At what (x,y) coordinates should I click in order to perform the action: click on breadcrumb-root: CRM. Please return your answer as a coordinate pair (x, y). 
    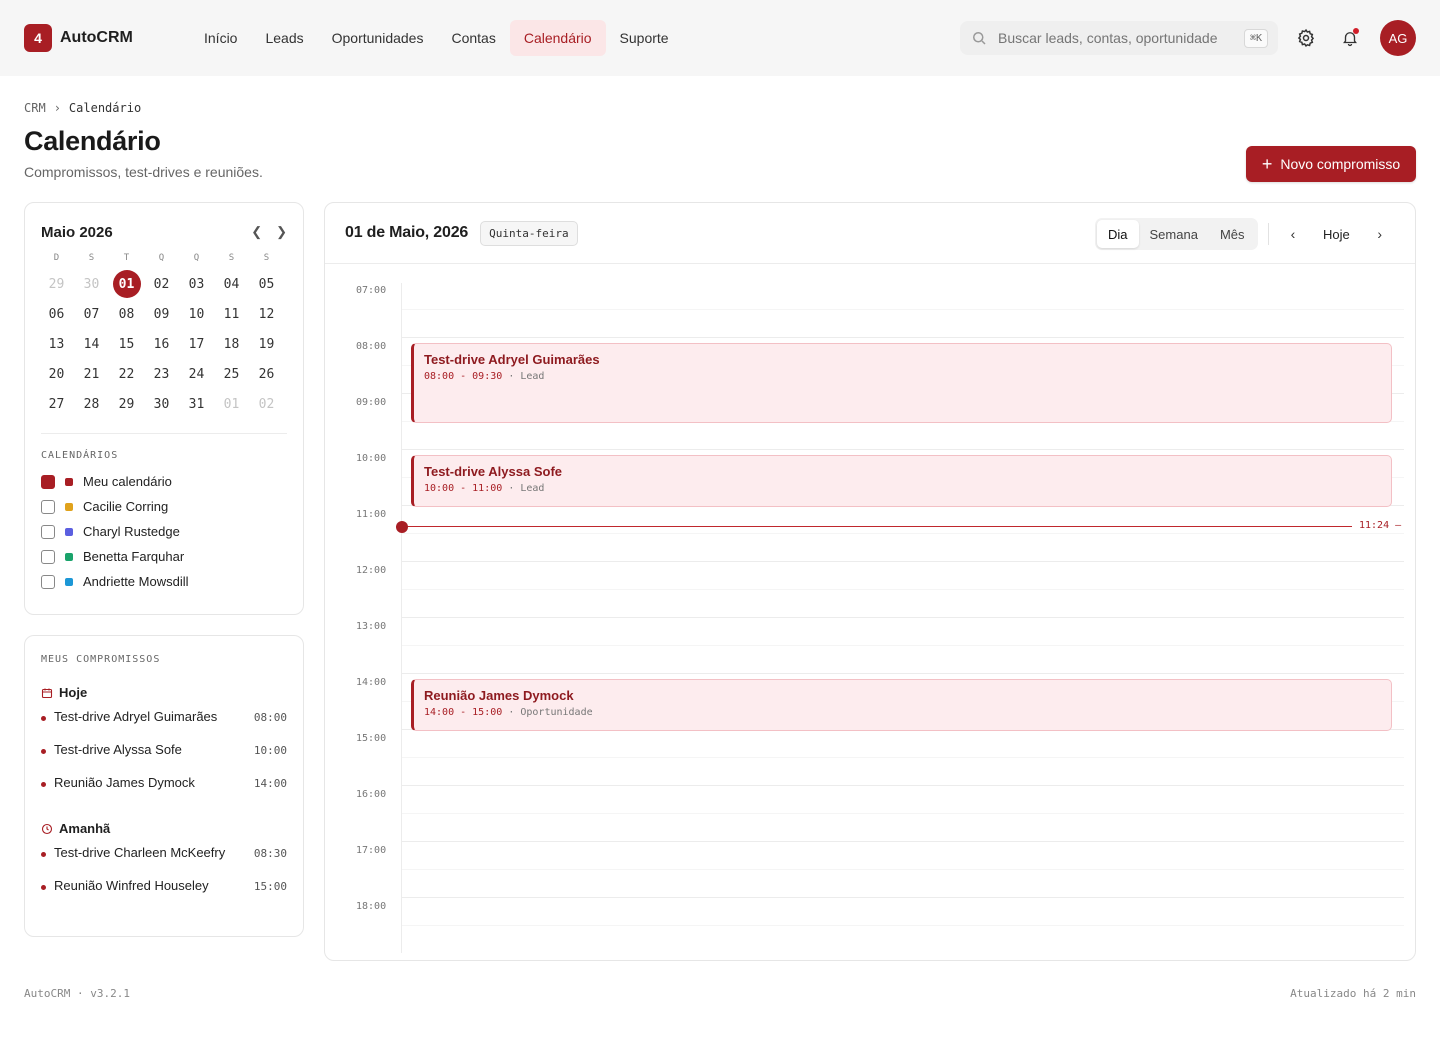
    Looking at the image, I should click on (35, 108).